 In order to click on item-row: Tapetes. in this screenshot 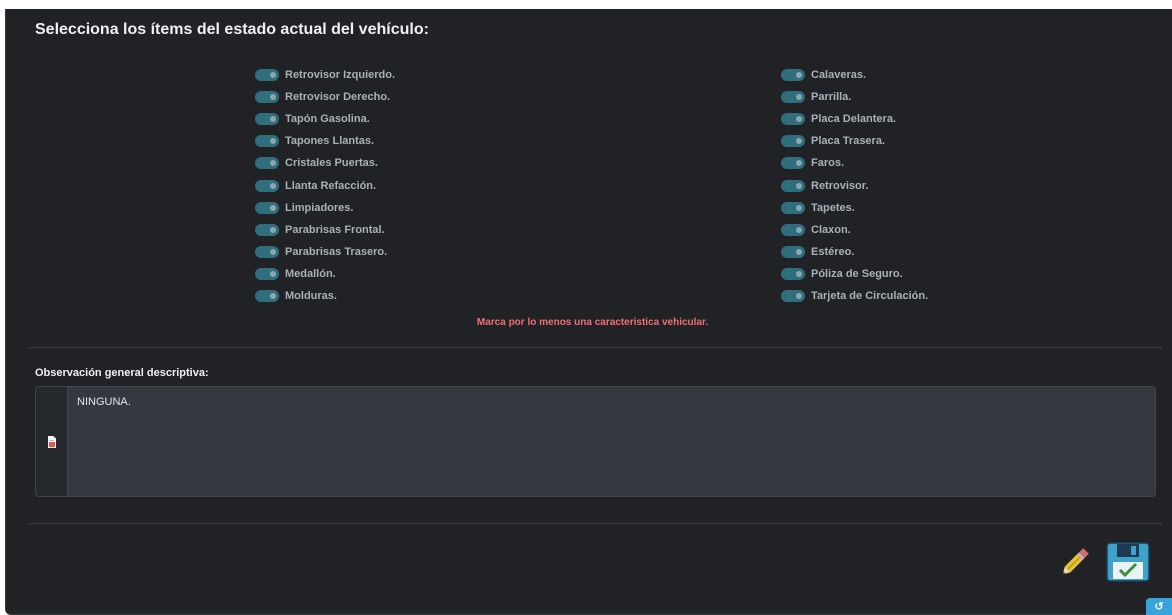, I will do `click(854, 208)`.